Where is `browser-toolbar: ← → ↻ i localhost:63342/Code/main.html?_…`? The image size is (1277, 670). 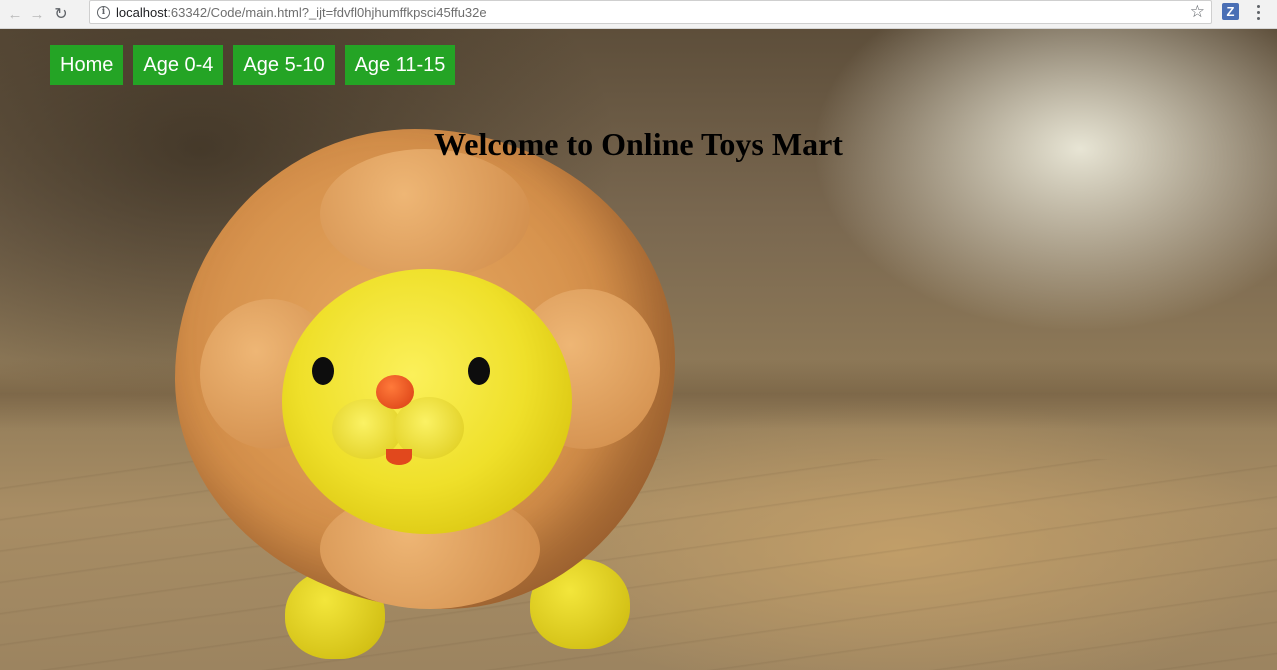 browser-toolbar: ← → ↻ i localhost:63342/Code/main.html?_… is located at coordinates (638, 14).